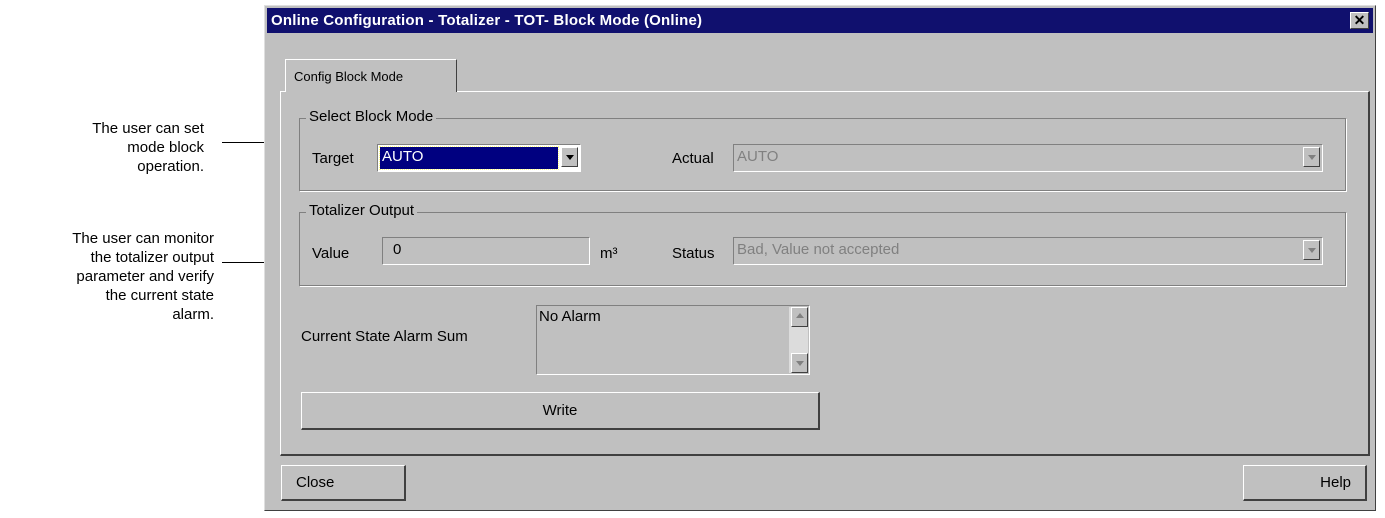 This screenshot has width=1385, height=518. What do you see at coordinates (333, 158) in the screenshot?
I see `target-label: Target` at bounding box center [333, 158].